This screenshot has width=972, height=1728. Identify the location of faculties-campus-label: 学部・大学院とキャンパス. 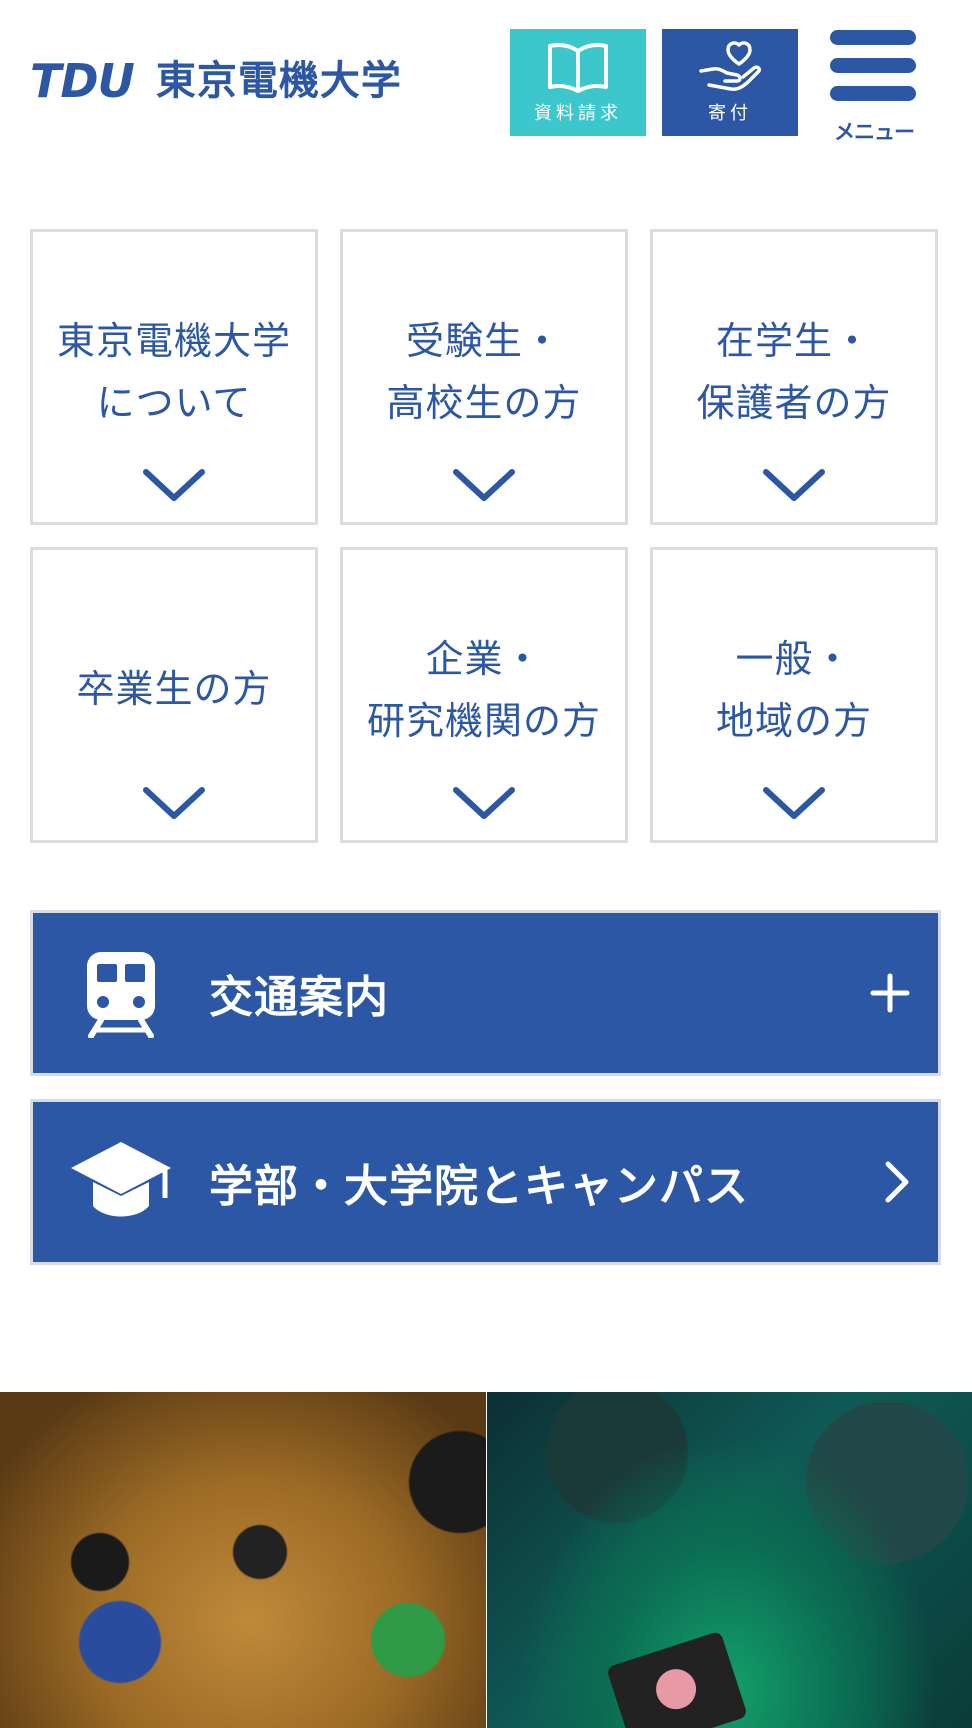
(479, 1186).